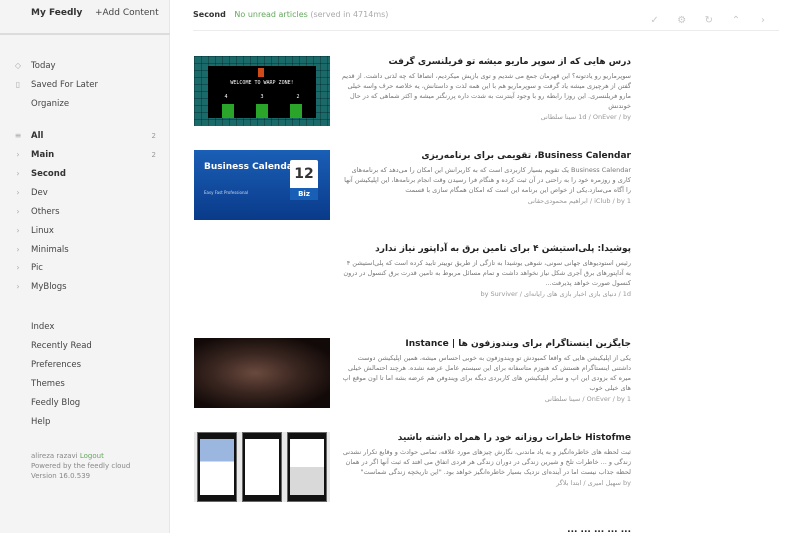 The height and width of the screenshot is (533, 800). I want to click on sidebar-item-preferences: Preferences, so click(85, 366).